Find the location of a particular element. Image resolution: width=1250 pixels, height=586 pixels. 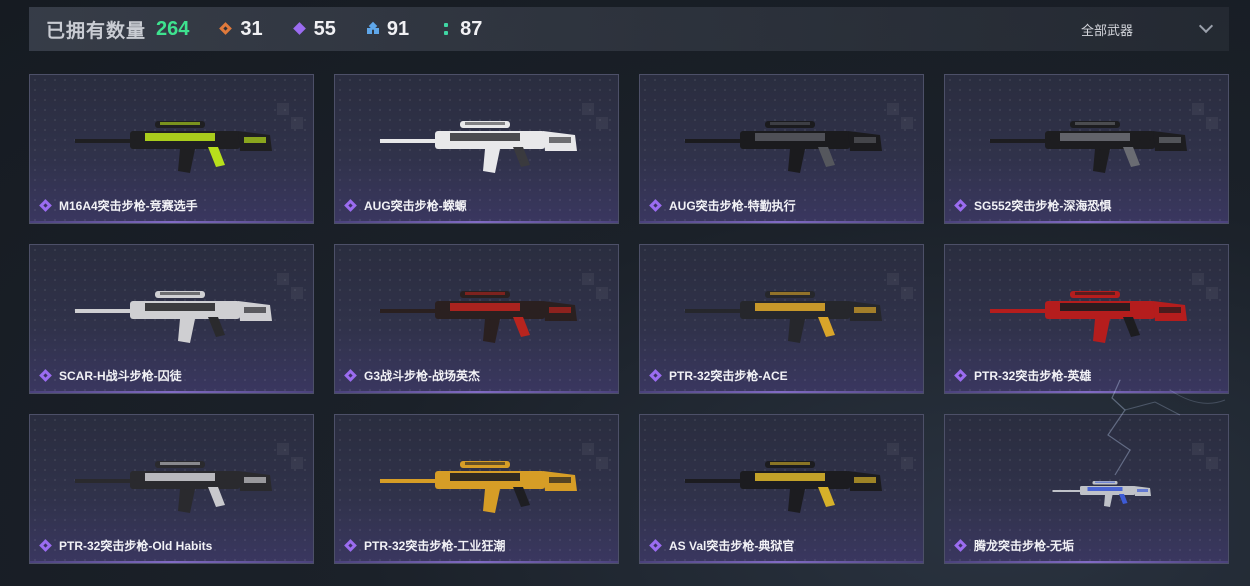

weapon-name: SCAR-H战斗步枪-囚徒 is located at coordinates (120, 376).